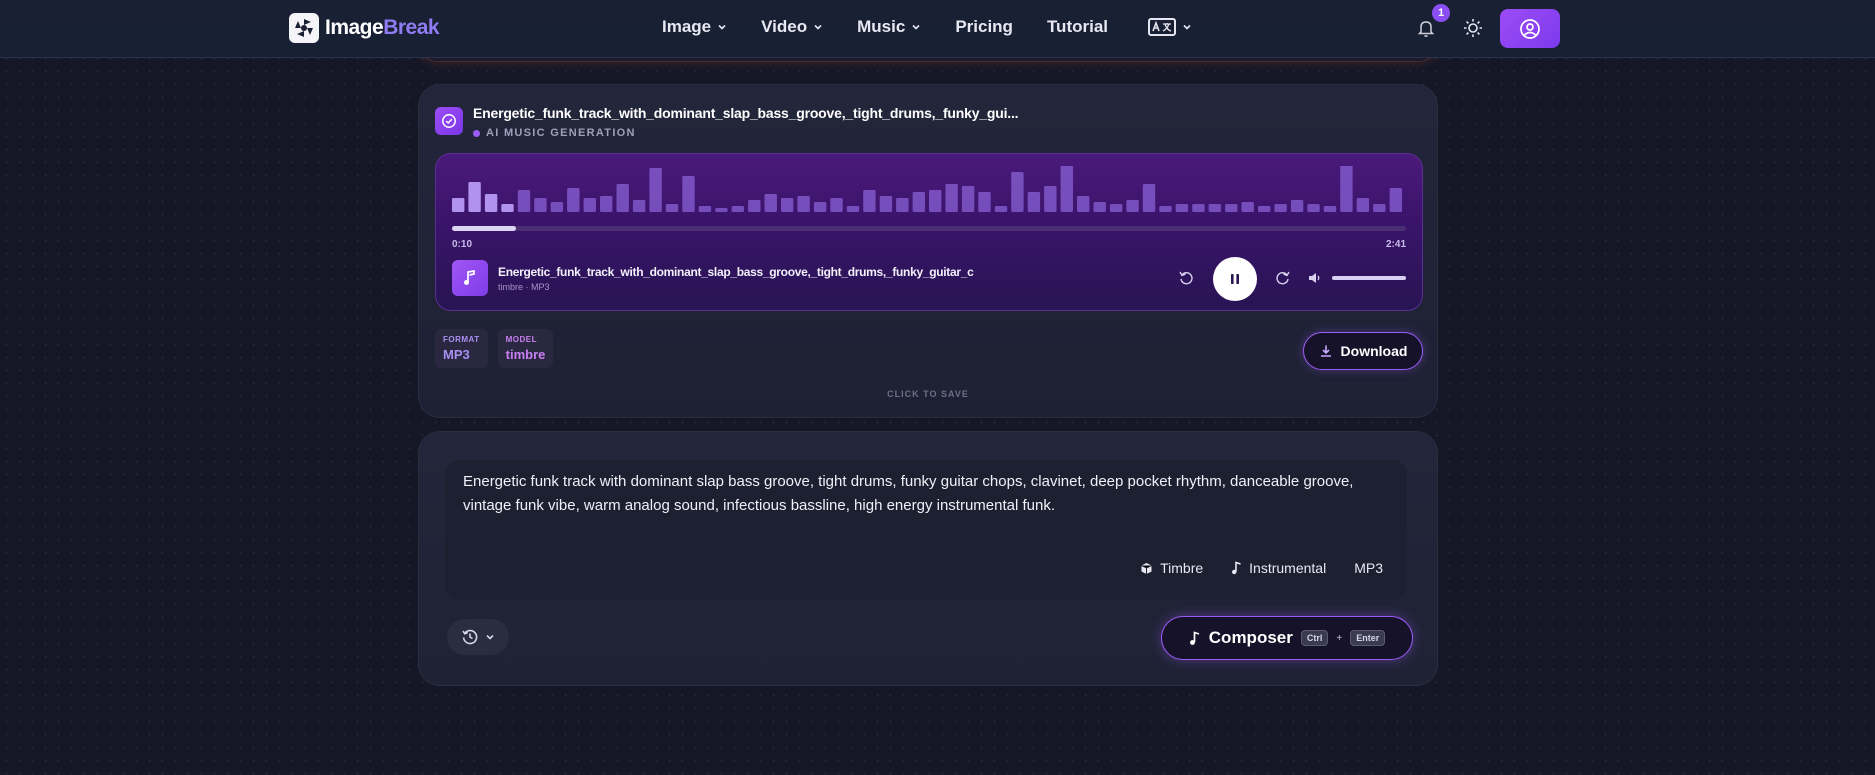 The width and height of the screenshot is (1875, 775). Describe the element at coordinates (561, 133) in the screenshot. I see `result-subtitle-text: AI MUSIC GENERATION` at that location.